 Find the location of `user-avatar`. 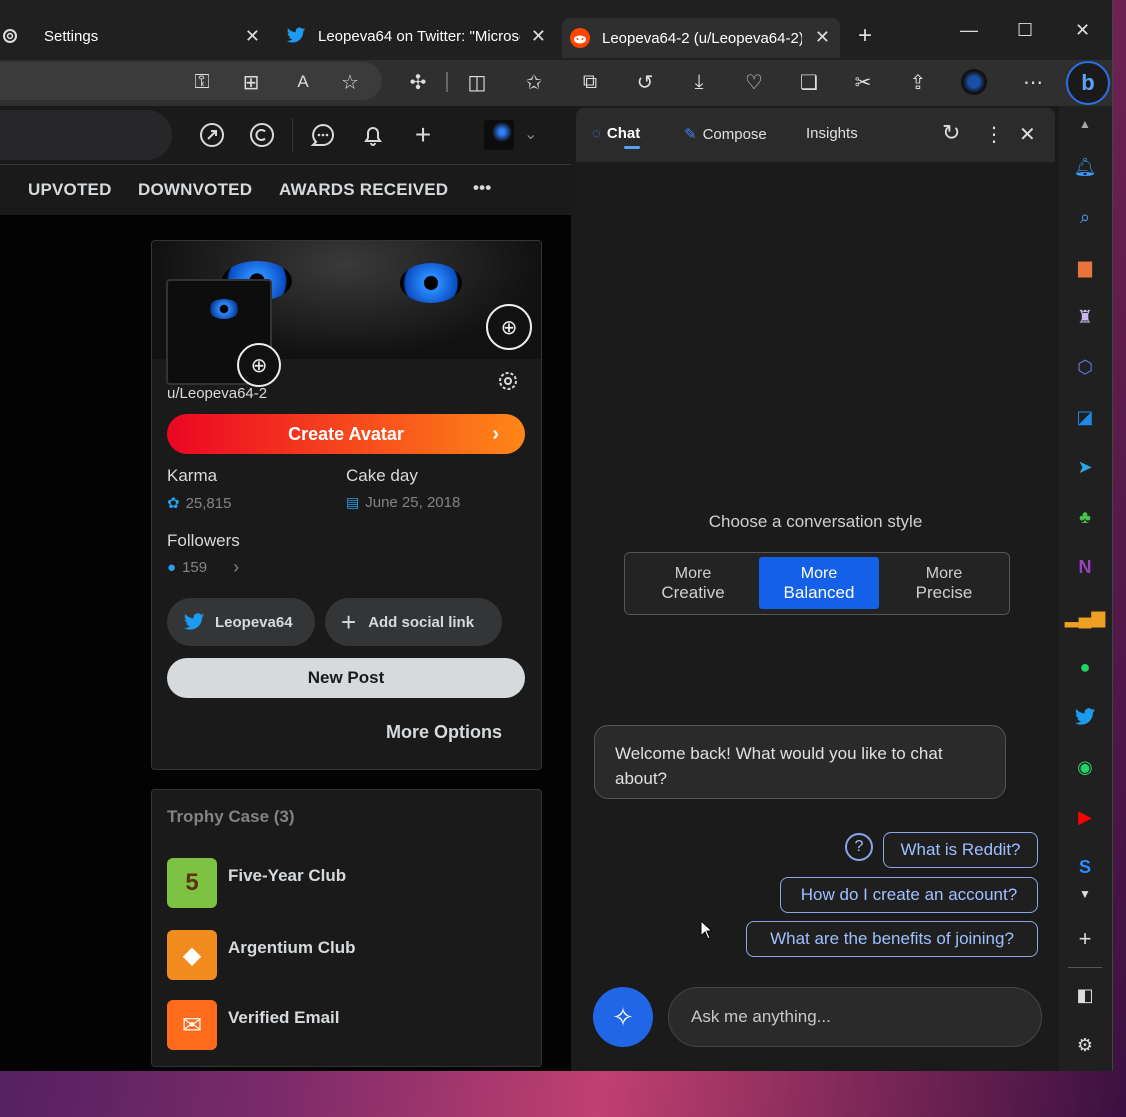

user-avatar is located at coordinates (499, 135).